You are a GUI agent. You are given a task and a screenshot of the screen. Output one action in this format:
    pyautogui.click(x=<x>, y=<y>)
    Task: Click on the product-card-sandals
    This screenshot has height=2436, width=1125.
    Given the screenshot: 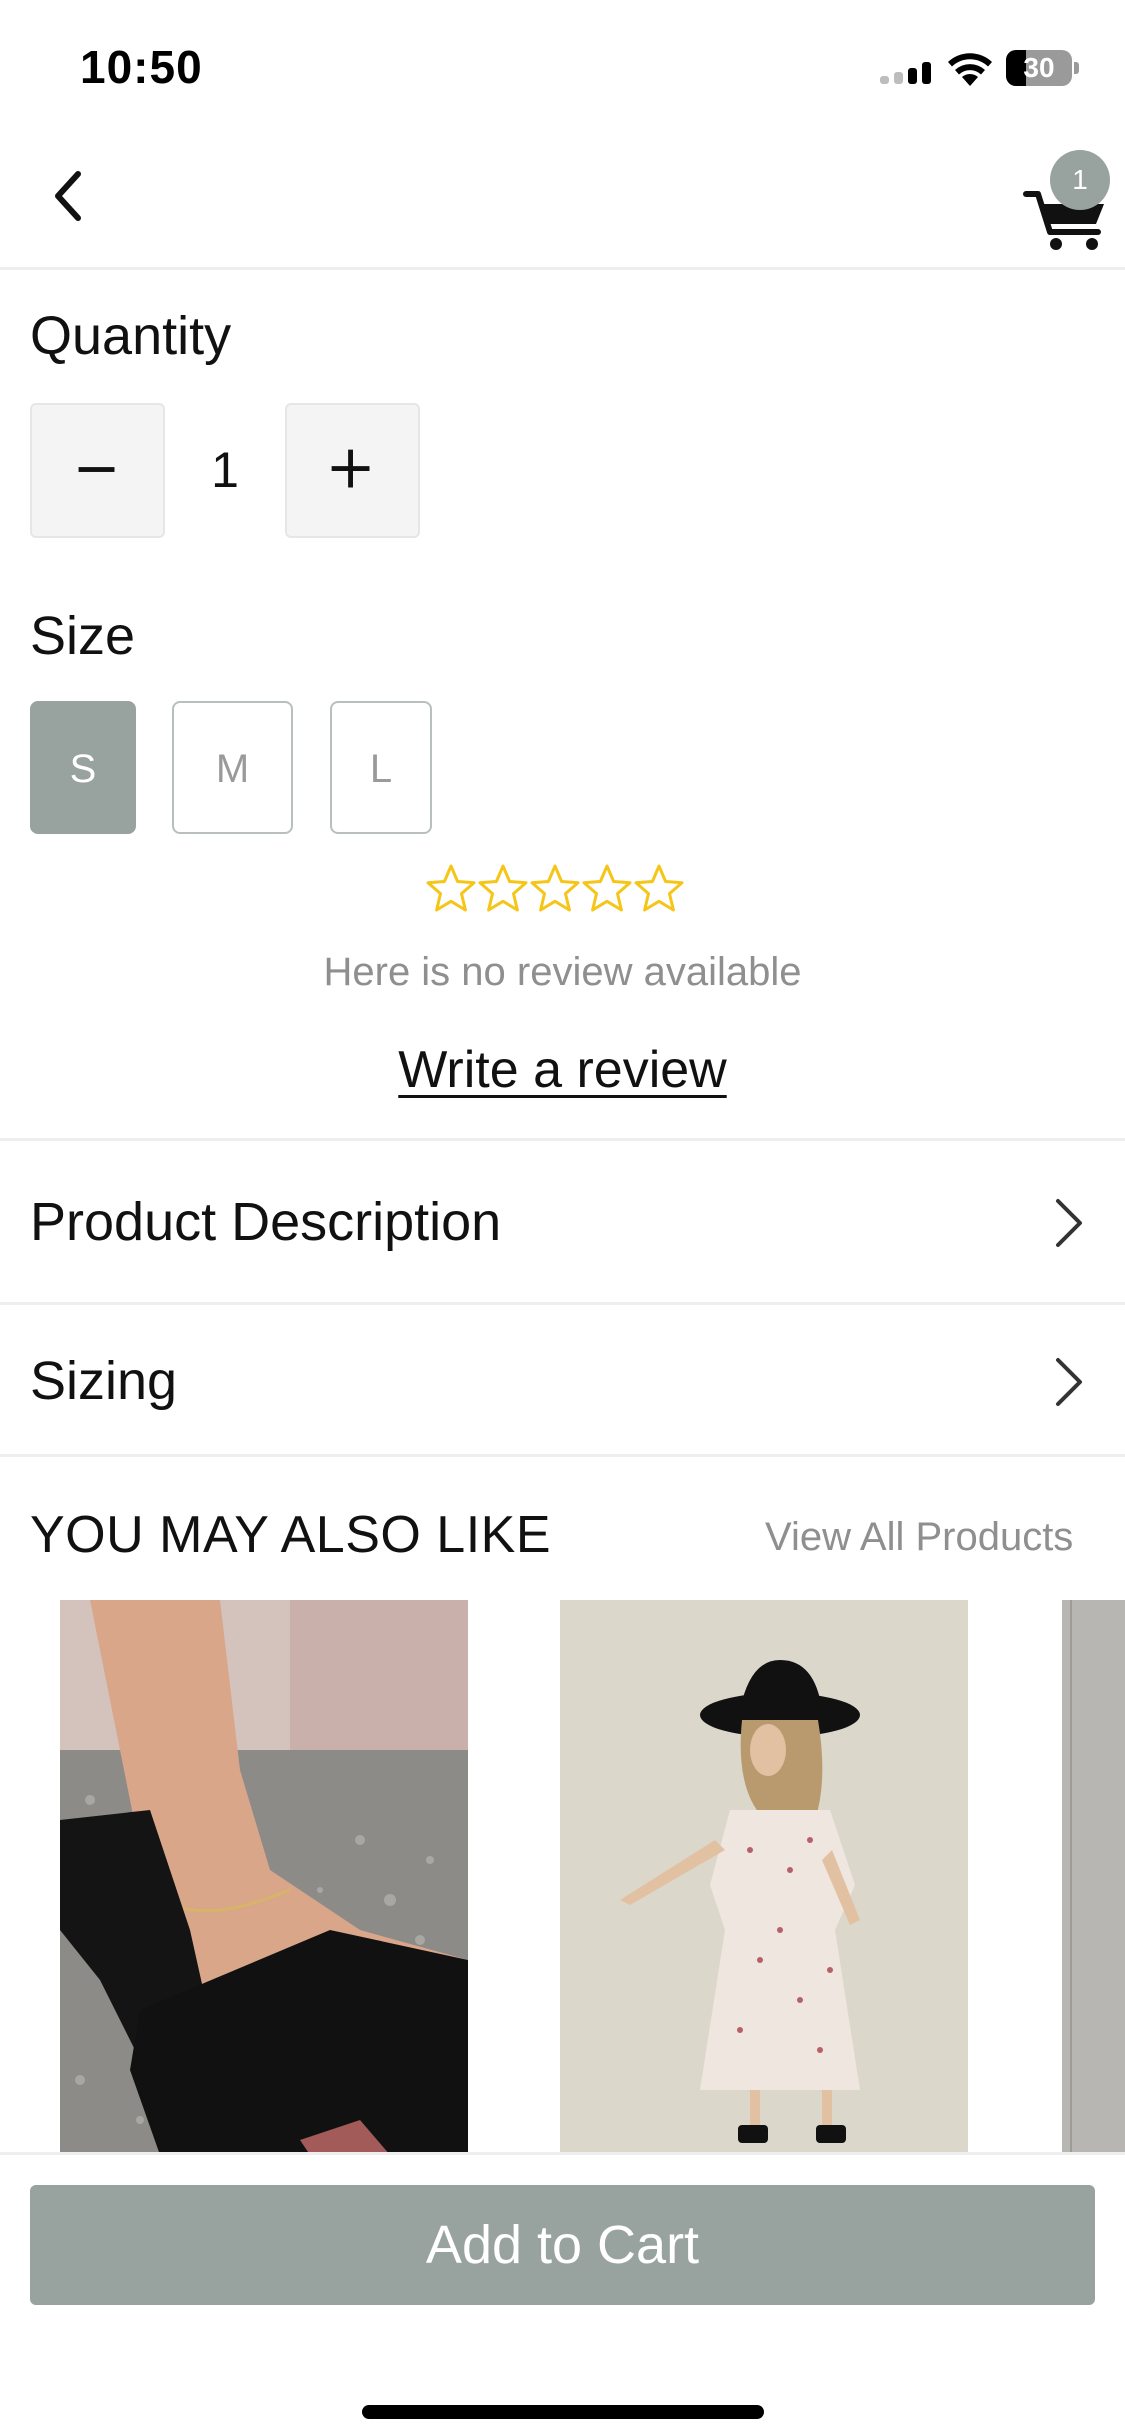 What is the action you would take?
    pyautogui.click(x=264, y=1877)
    